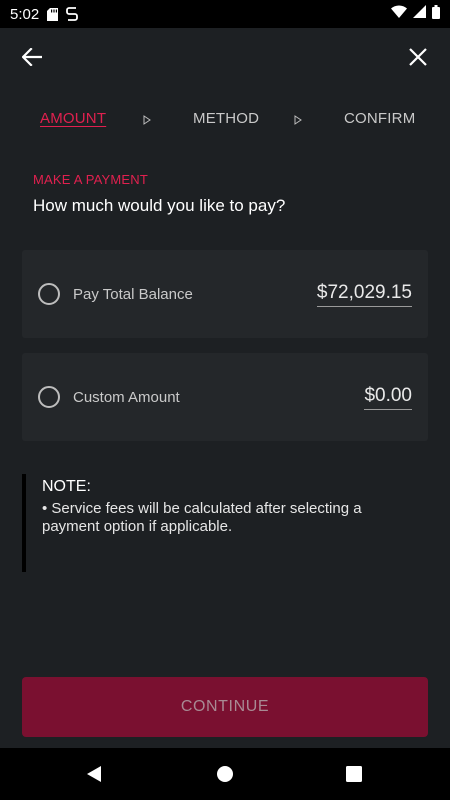 The image size is (450, 800). I want to click on total-balance-value: $72,029.15, so click(364, 294).